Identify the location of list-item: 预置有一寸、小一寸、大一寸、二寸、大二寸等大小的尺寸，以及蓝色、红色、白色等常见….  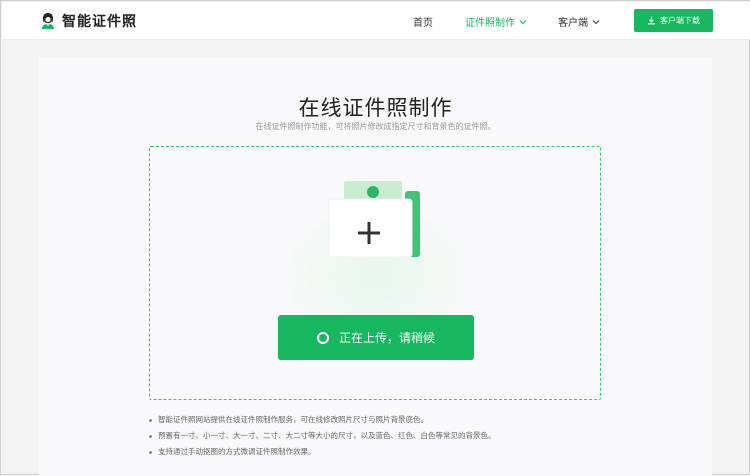
(322, 436).